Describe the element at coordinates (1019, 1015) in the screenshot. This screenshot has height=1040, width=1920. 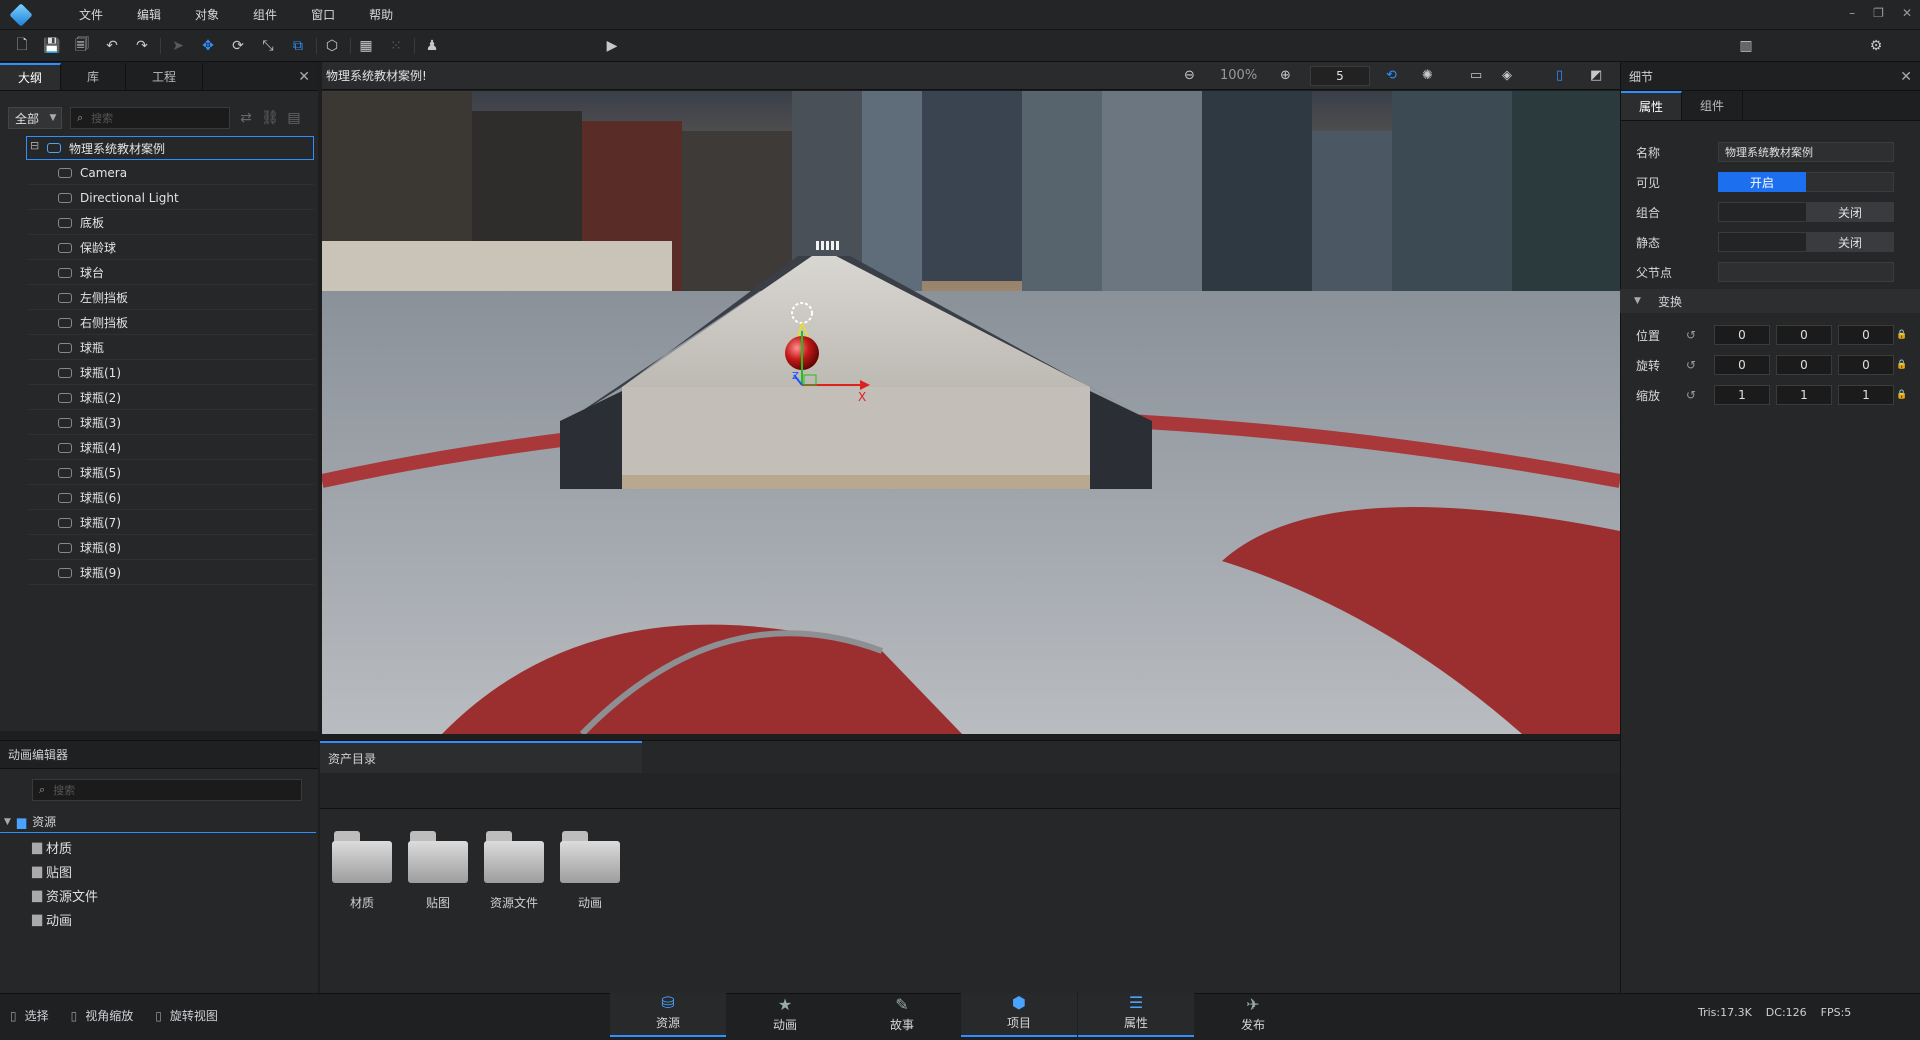
I see `tab-project: ⬢ 项目` at that location.